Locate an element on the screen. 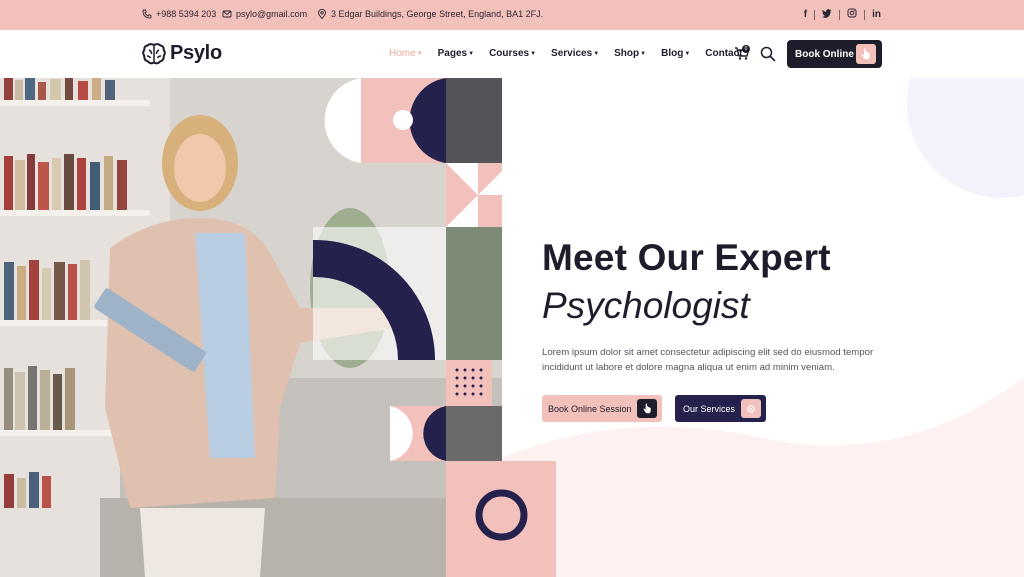 The height and width of the screenshot is (577, 1024). nav-label: Blog is located at coordinates (672, 53).